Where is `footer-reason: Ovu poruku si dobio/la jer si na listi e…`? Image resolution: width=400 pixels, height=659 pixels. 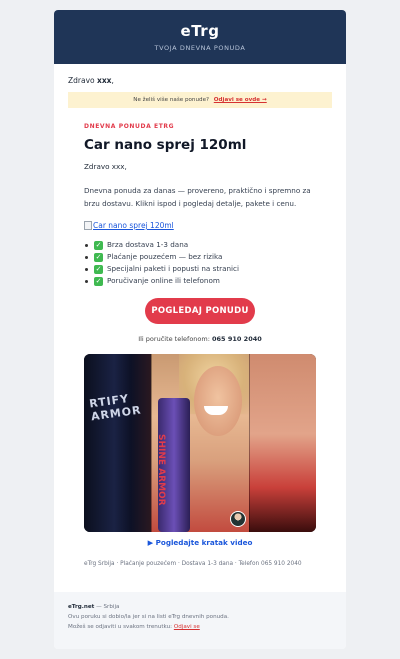 footer-reason: Ovu poruku si dobio/la jer si na listi e… is located at coordinates (148, 617).